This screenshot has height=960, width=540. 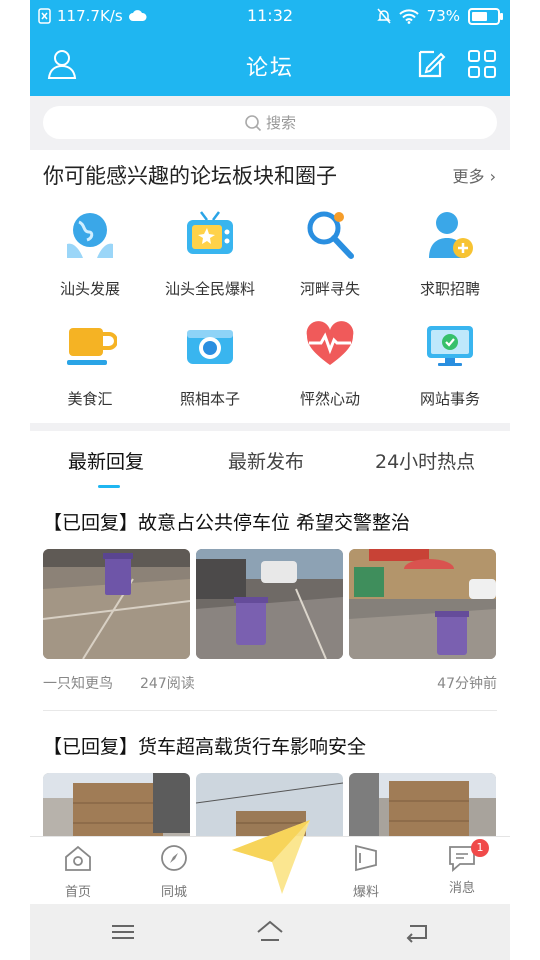 What do you see at coordinates (468, 856) in the screenshot?
I see `message-icon: 1` at bounding box center [468, 856].